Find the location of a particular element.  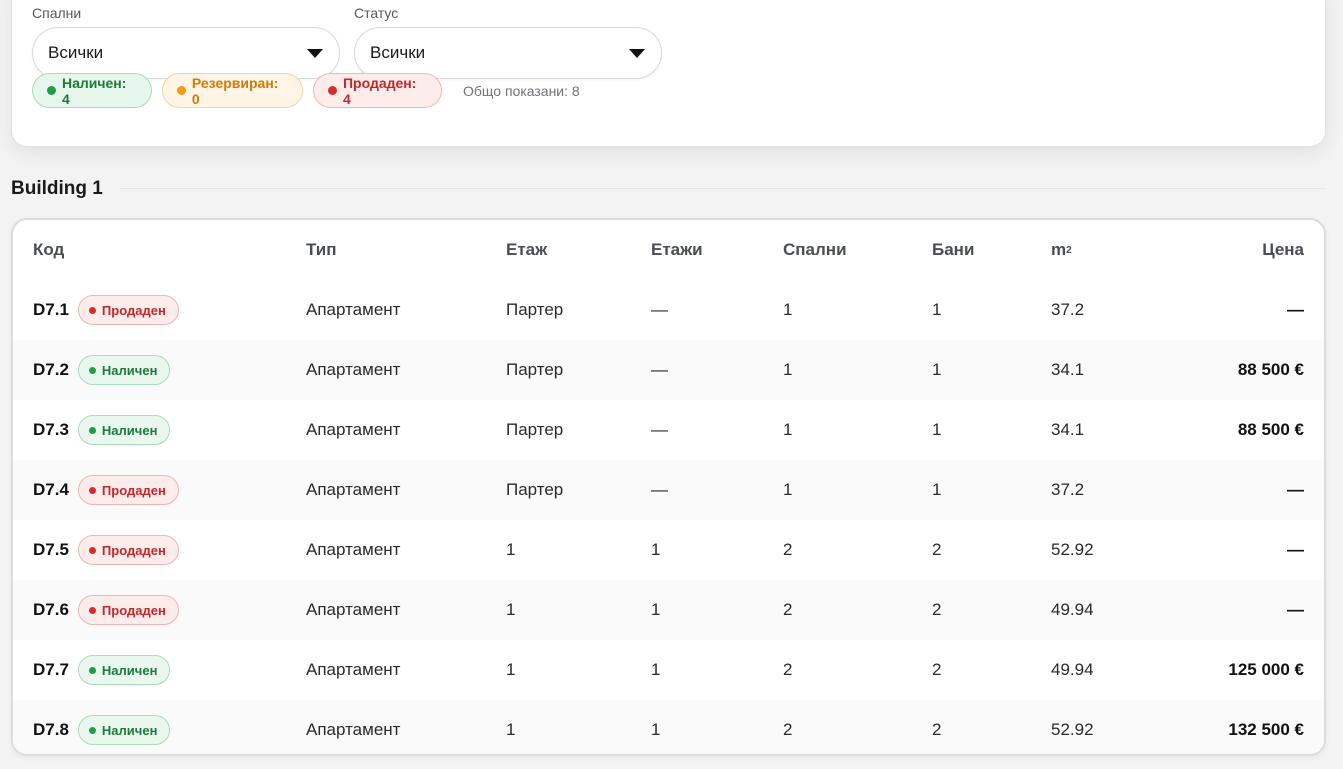

unit-code: D7.5 is located at coordinates (51, 550).